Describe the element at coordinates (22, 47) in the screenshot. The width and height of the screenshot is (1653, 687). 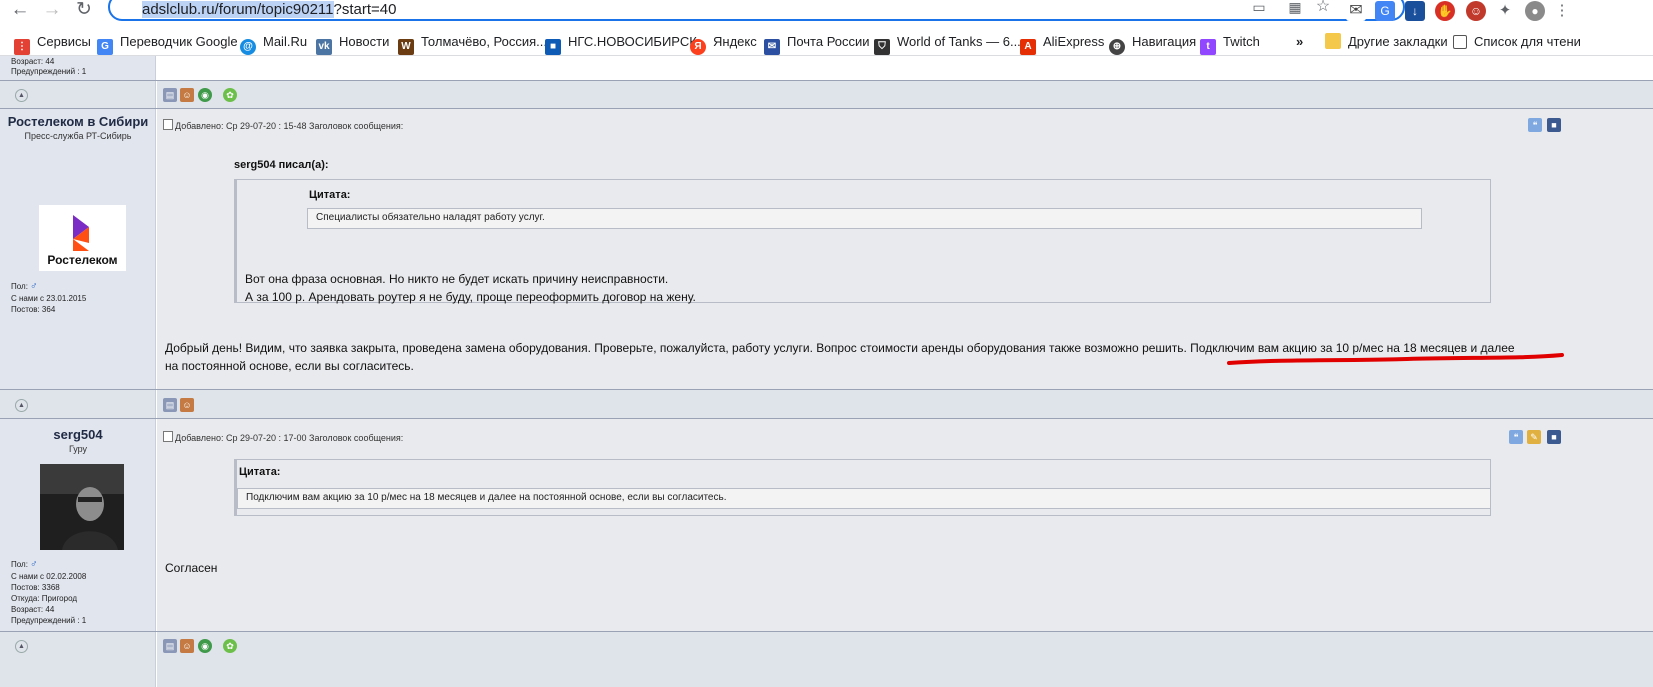
I see `apps-icon: ⋮` at that location.